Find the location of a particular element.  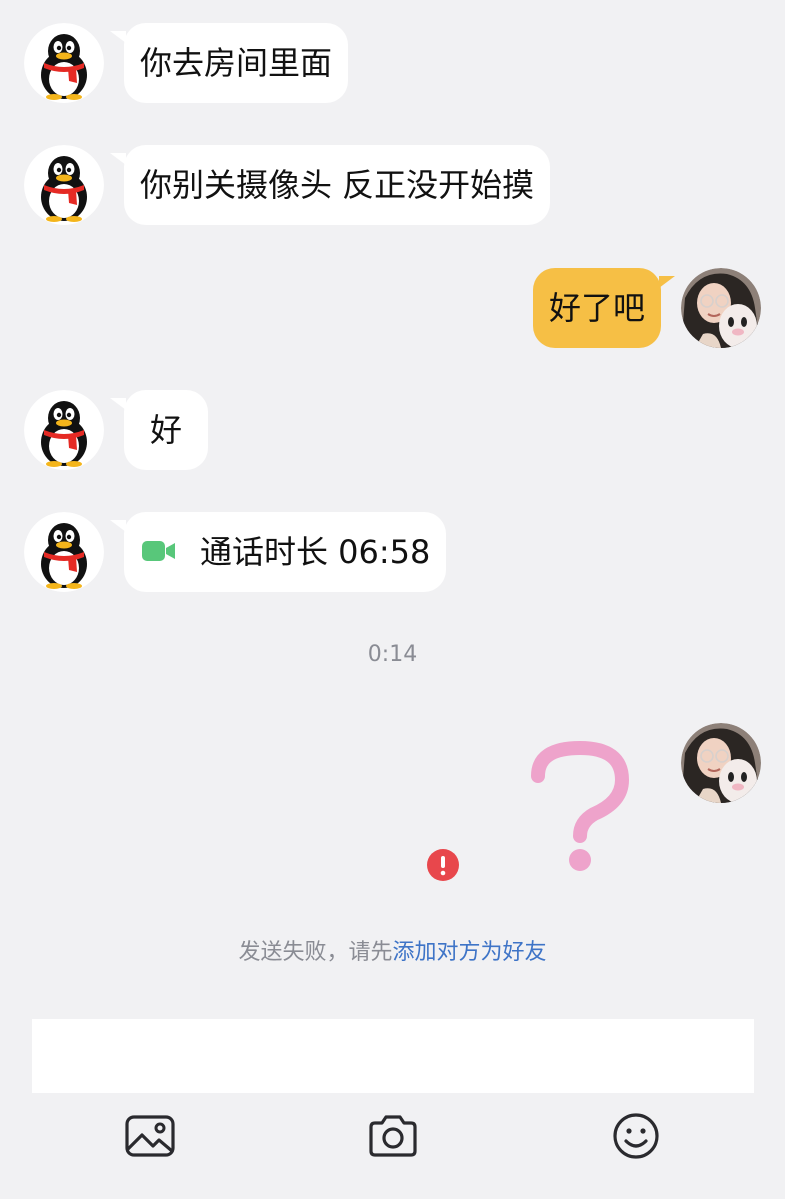

message-input is located at coordinates (393, 1056).